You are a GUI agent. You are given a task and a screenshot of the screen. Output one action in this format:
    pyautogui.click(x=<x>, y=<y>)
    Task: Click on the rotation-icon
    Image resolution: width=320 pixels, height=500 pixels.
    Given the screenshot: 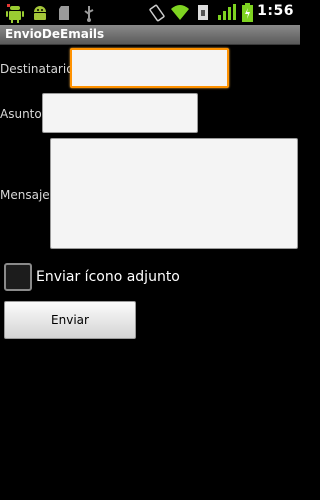 What is the action you would take?
    pyautogui.click(x=157, y=13)
    